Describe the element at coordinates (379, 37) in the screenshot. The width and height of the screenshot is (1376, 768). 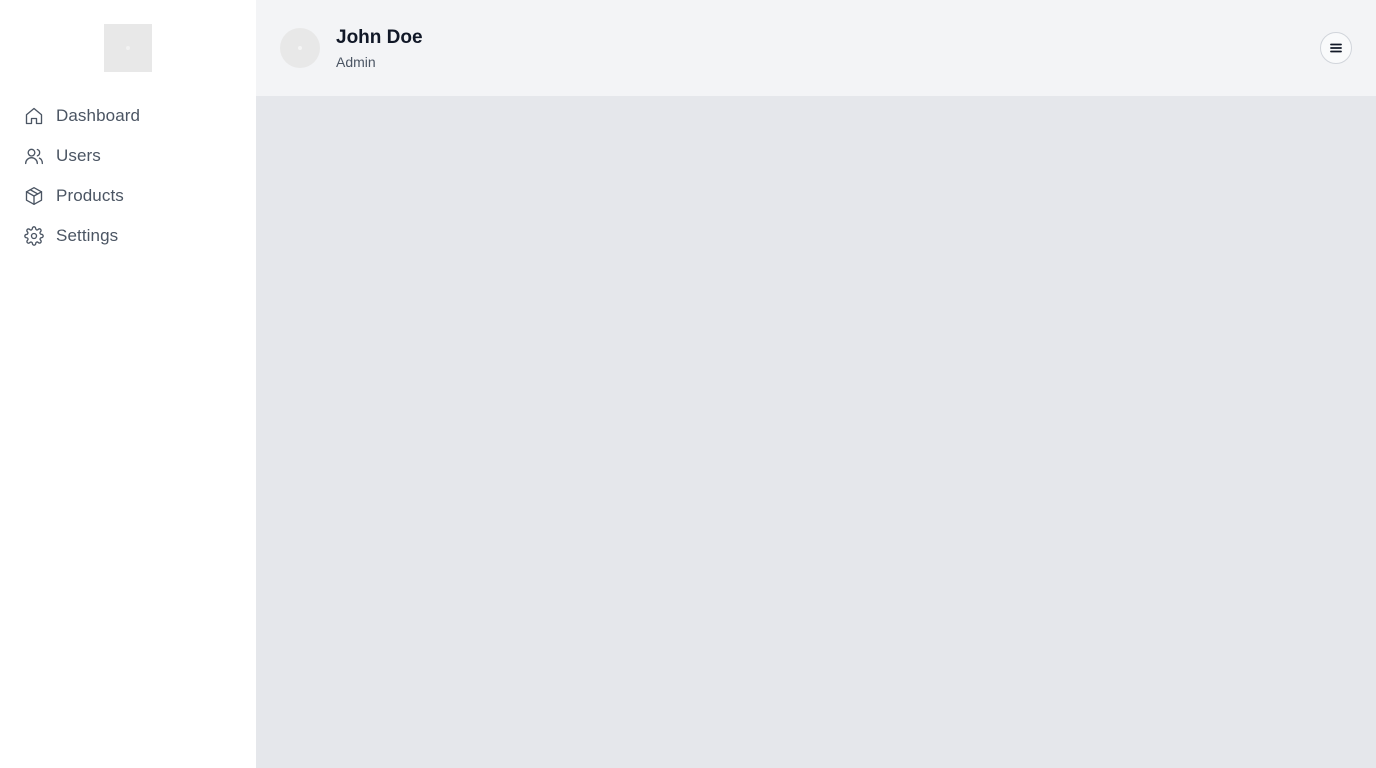
I see `user-name: John Doe` at that location.